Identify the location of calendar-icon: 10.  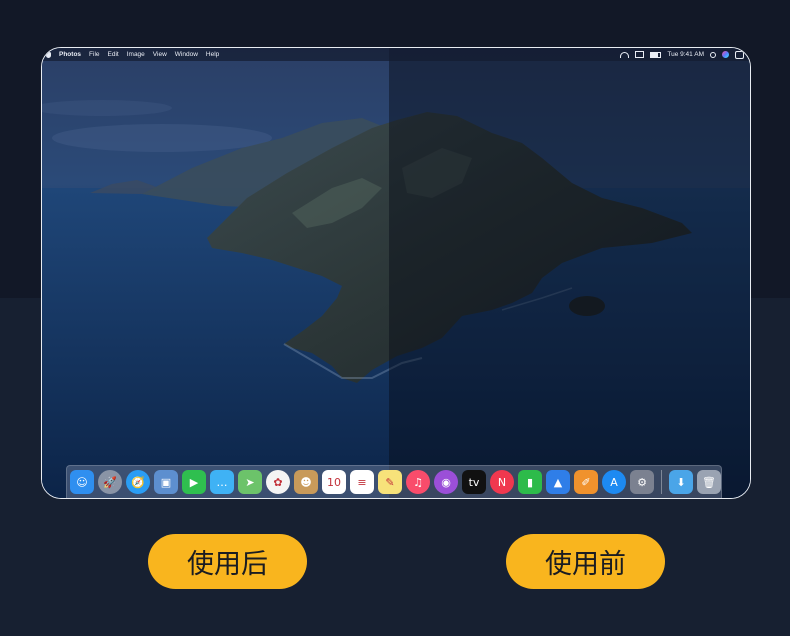
(334, 482).